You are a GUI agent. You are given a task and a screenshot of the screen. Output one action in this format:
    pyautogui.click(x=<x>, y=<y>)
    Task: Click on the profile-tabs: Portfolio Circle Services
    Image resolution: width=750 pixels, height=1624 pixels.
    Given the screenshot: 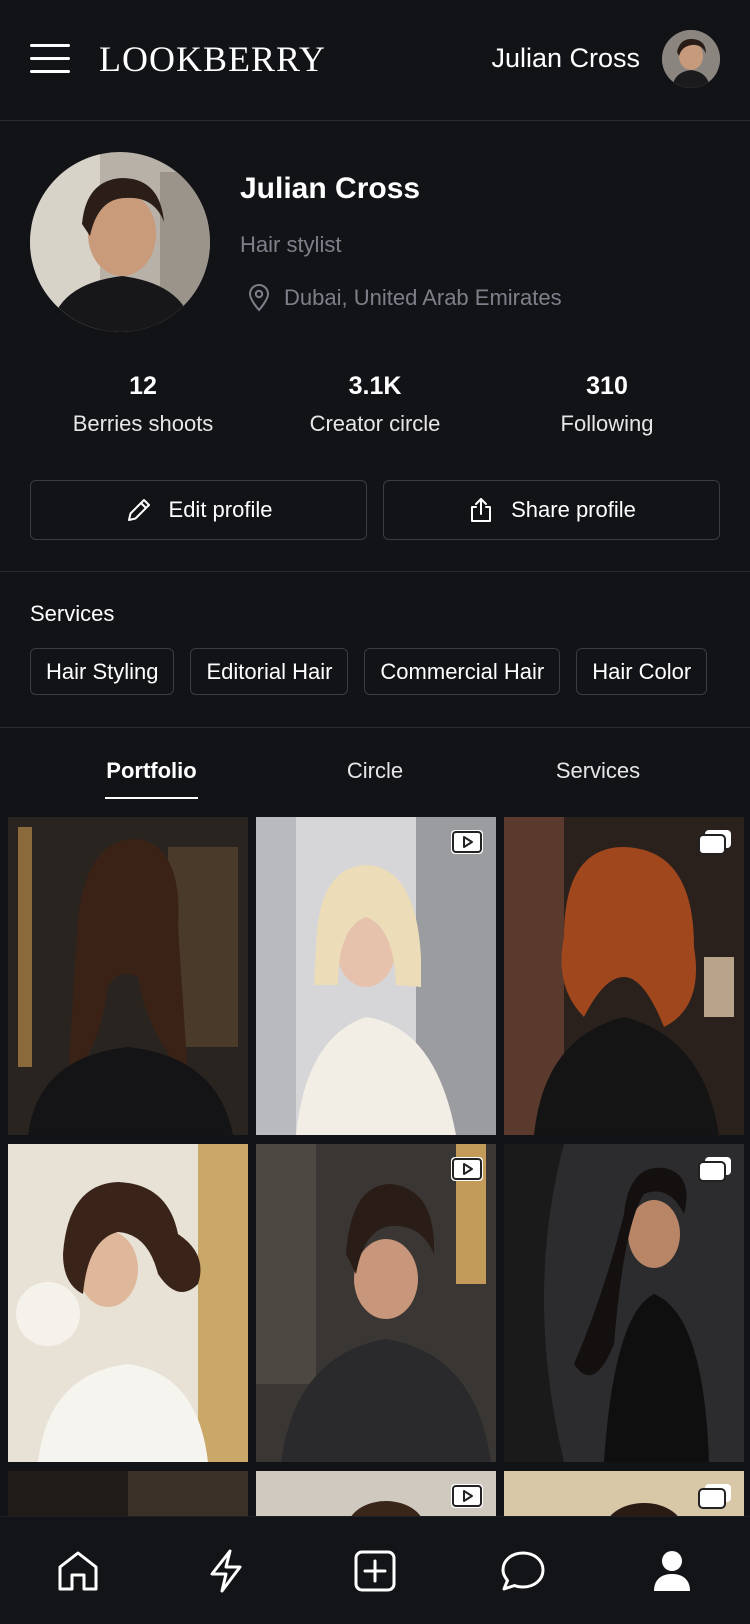 What is the action you would take?
    pyautogui.click(x=375, y=780)
    